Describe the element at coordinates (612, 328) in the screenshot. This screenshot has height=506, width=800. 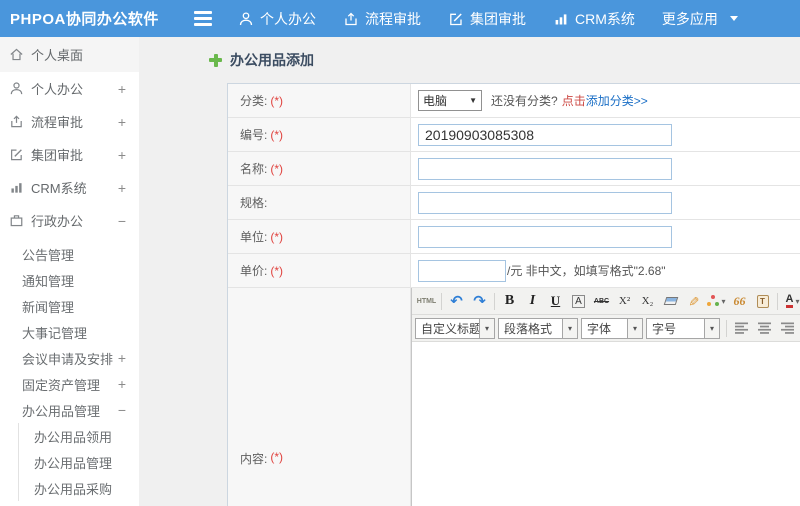
I see `font-family-select: 字体 ▾` at that location.